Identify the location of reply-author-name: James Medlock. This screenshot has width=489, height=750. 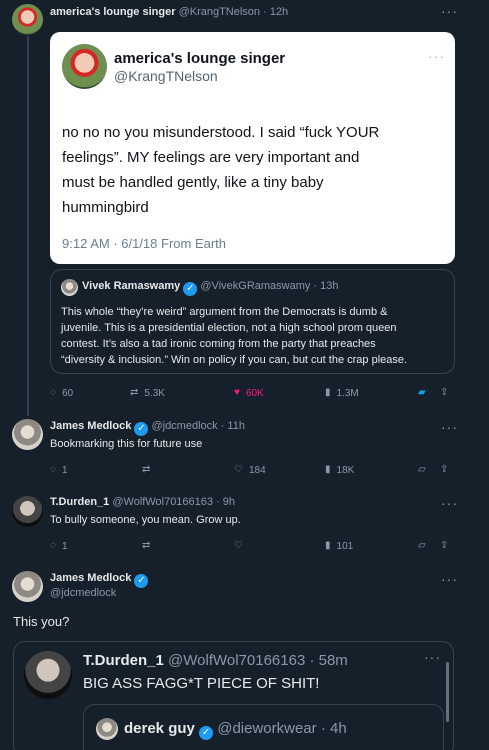
(90, 426).